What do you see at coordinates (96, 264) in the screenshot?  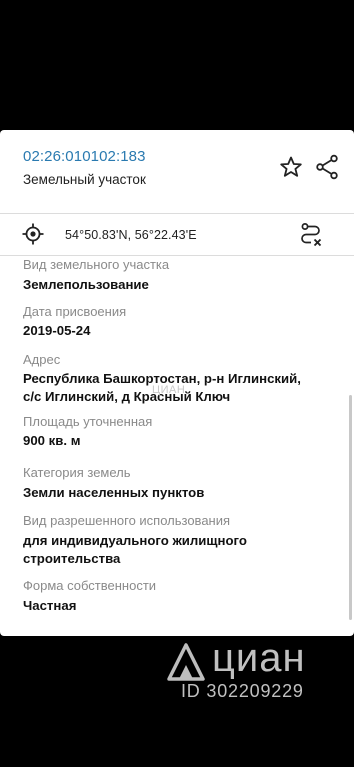 I see `land-kind-label: Вид земельного участка` at bounding box center [96, 264].